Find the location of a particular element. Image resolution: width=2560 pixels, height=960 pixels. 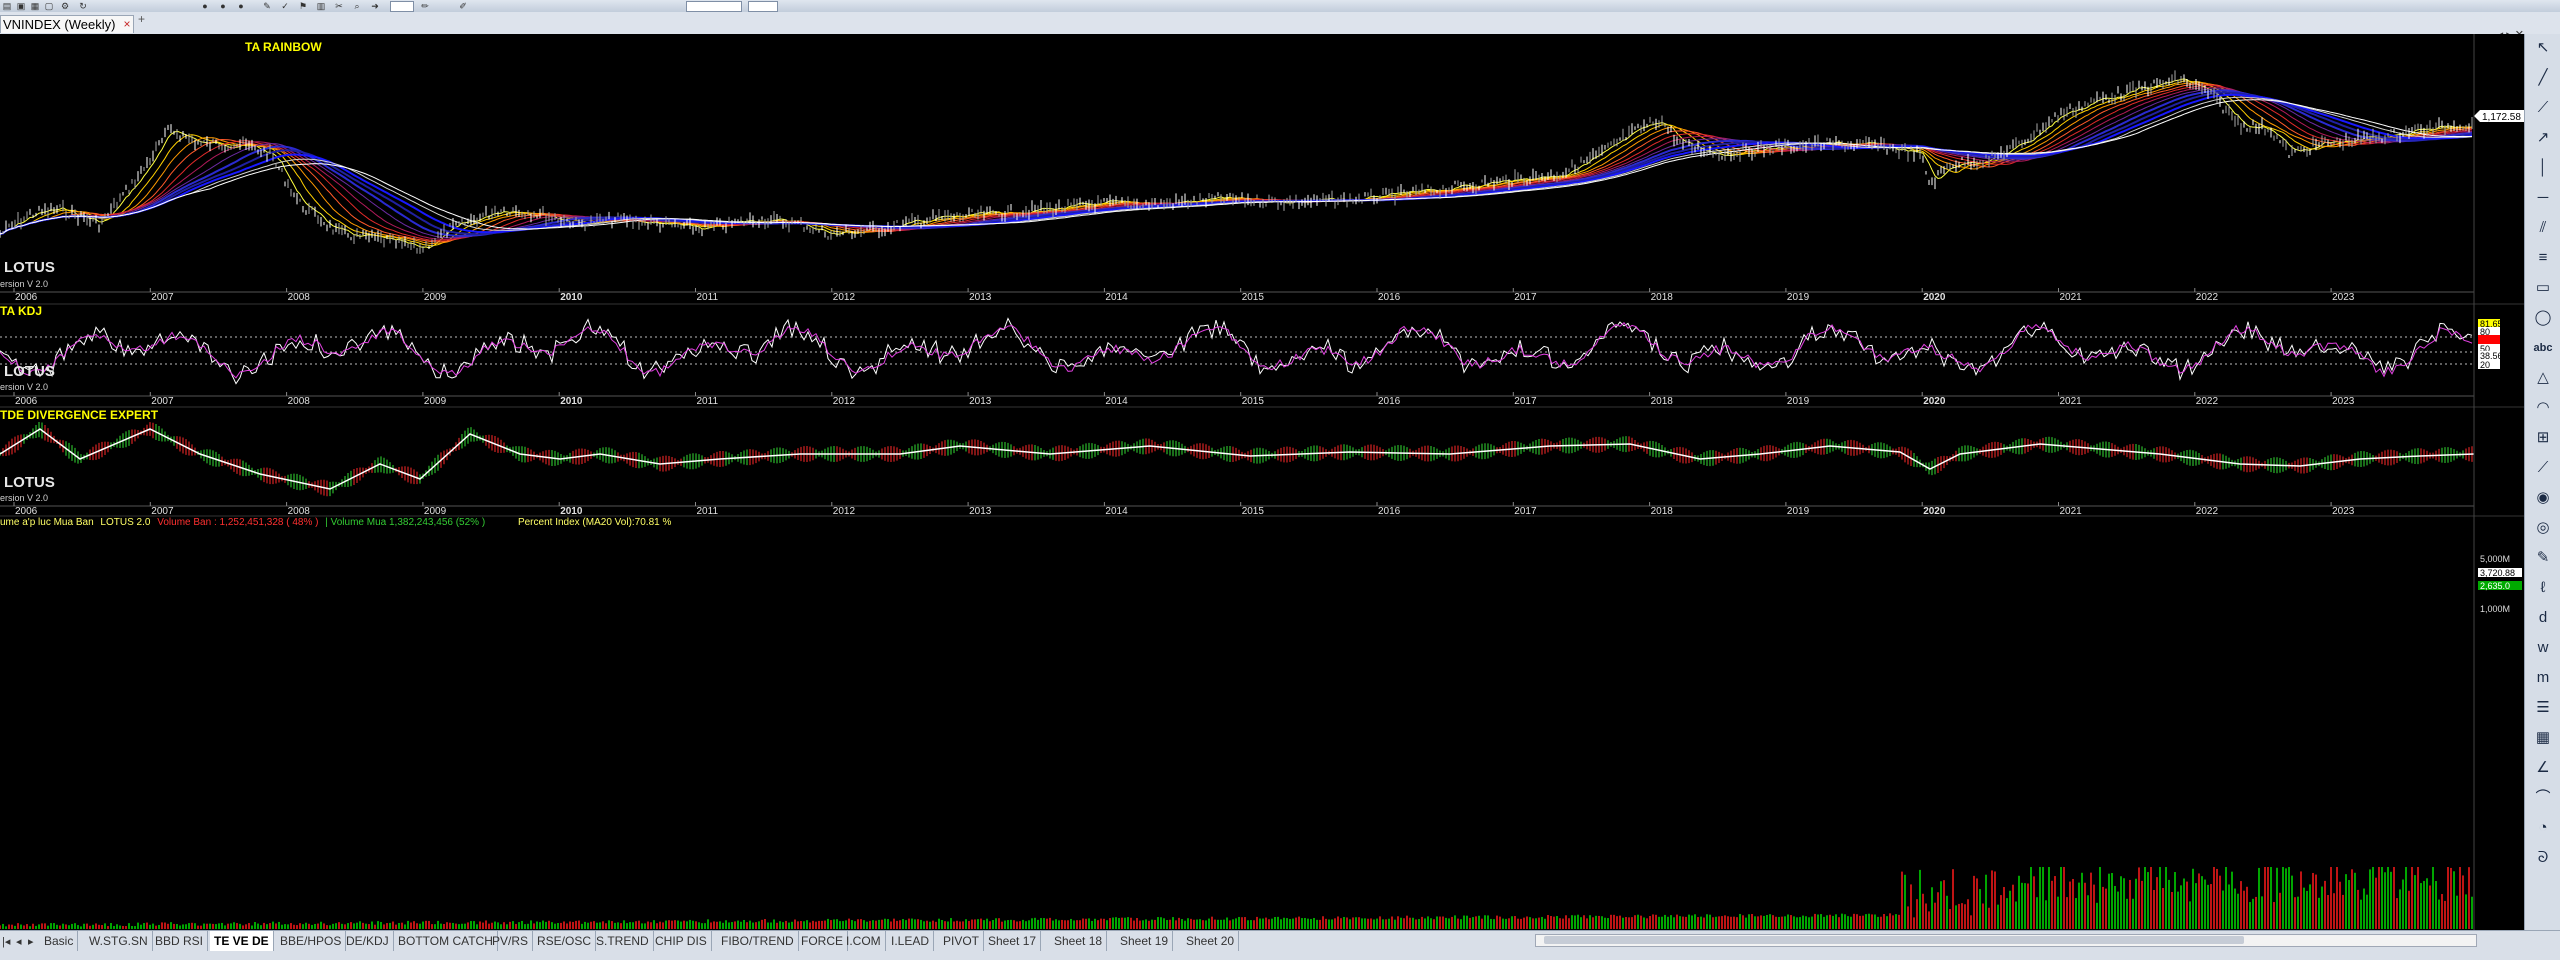

divergence-version: ersion V 2.0 is located at coordinates (24, 498).